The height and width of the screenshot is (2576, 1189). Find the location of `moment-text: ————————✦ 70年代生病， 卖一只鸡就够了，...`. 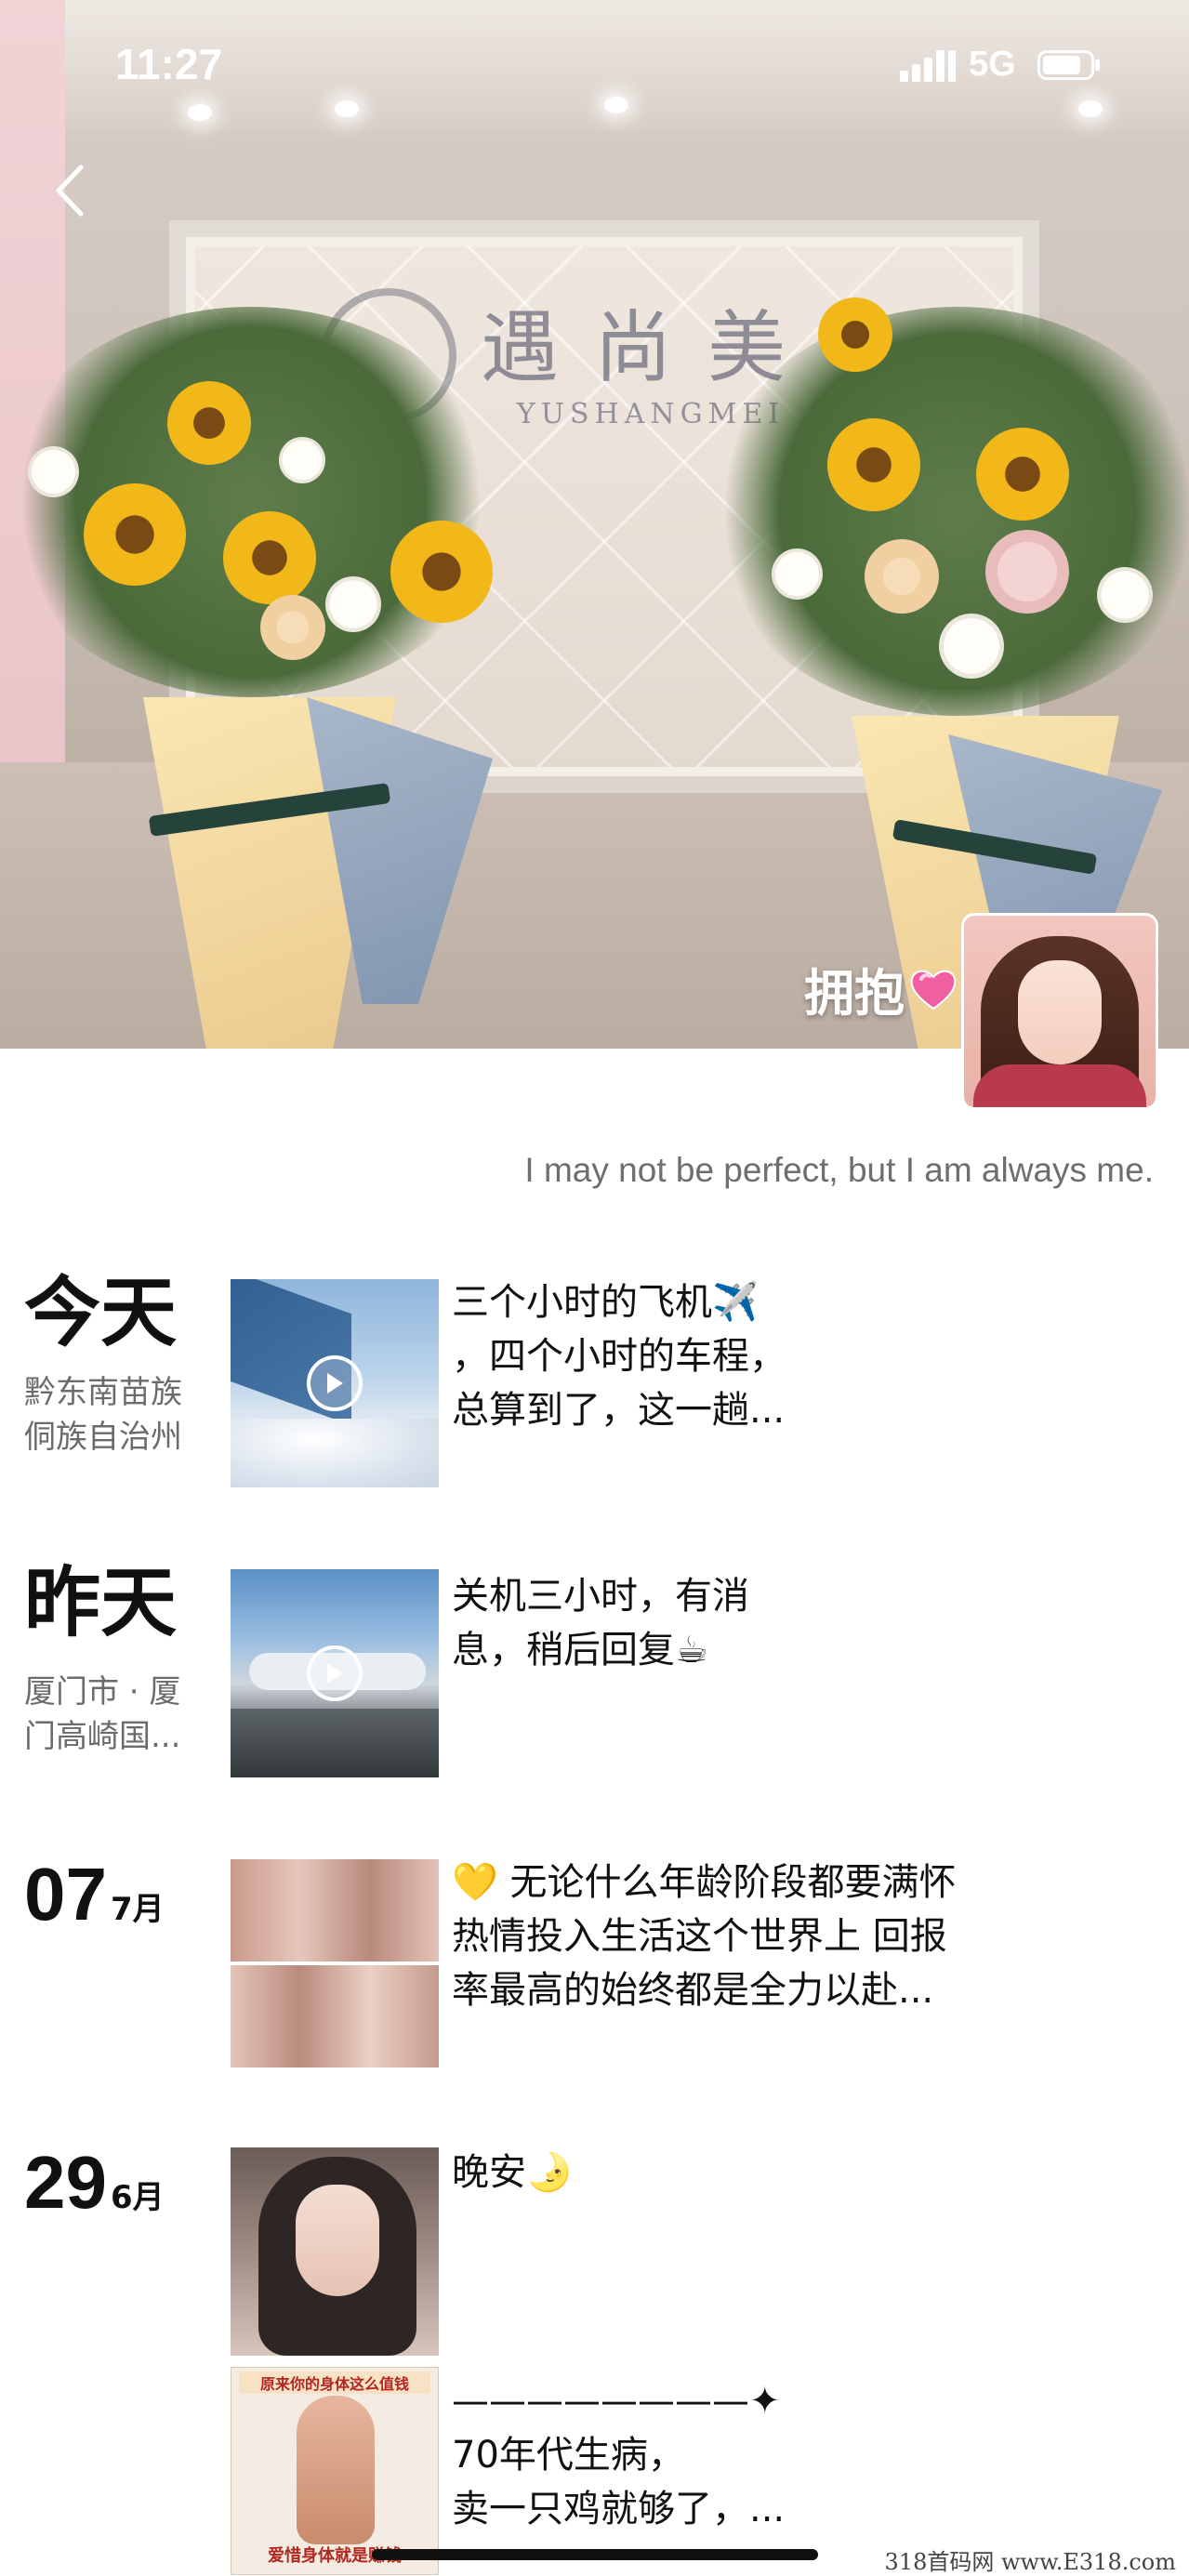

moment-text: ————————✦ 70年代生病， 卖一只鸡就够了，... is located at coordinates (758, 2455).